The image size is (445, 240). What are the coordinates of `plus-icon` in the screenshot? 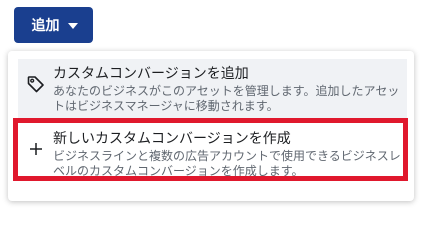 It's located at (36, 149).